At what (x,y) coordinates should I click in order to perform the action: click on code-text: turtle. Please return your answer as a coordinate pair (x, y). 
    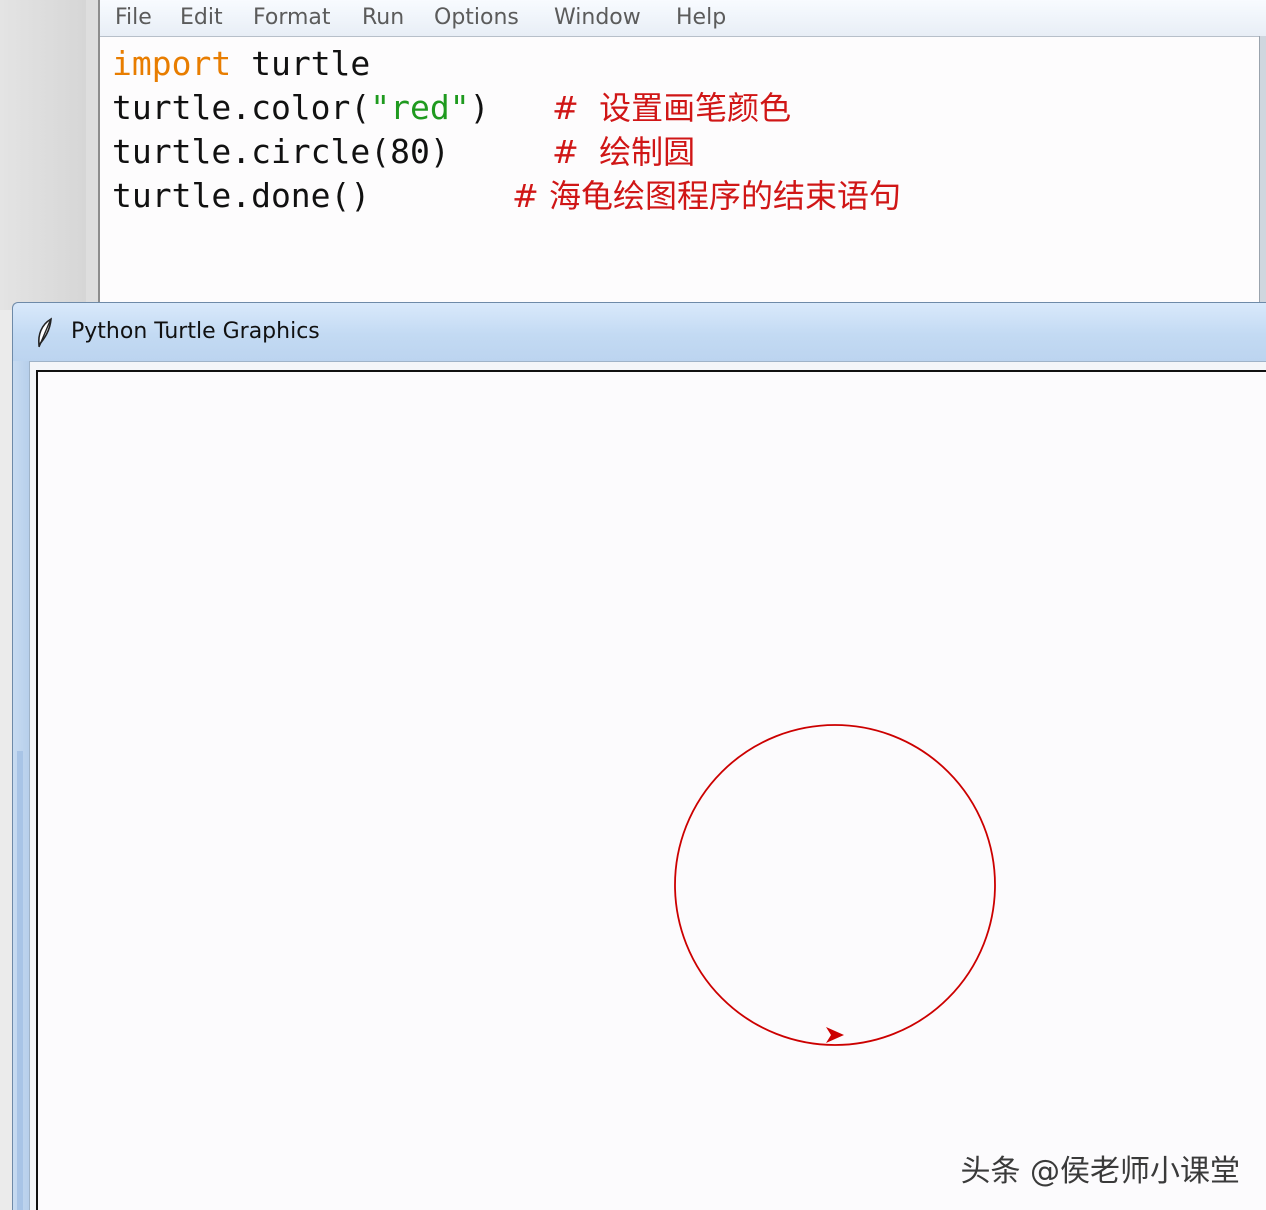
    Looking at the image, I should click on (301, 63).